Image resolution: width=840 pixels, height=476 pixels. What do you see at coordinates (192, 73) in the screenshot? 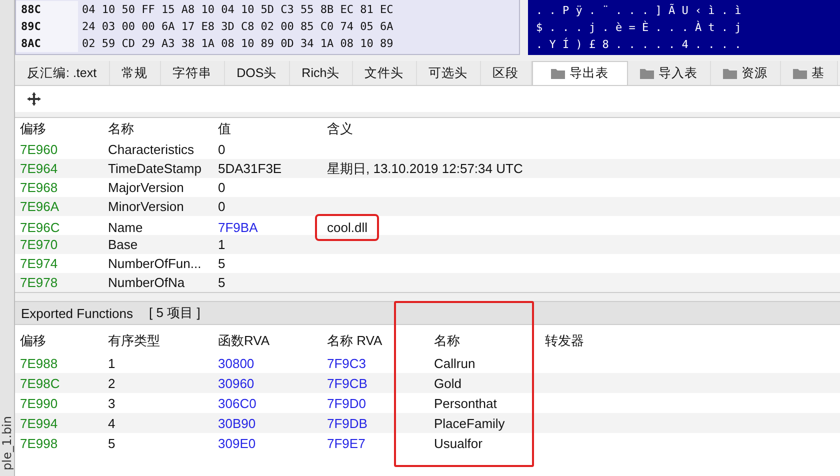
I see `tab: 字符串` at bounding box center [192, 73].